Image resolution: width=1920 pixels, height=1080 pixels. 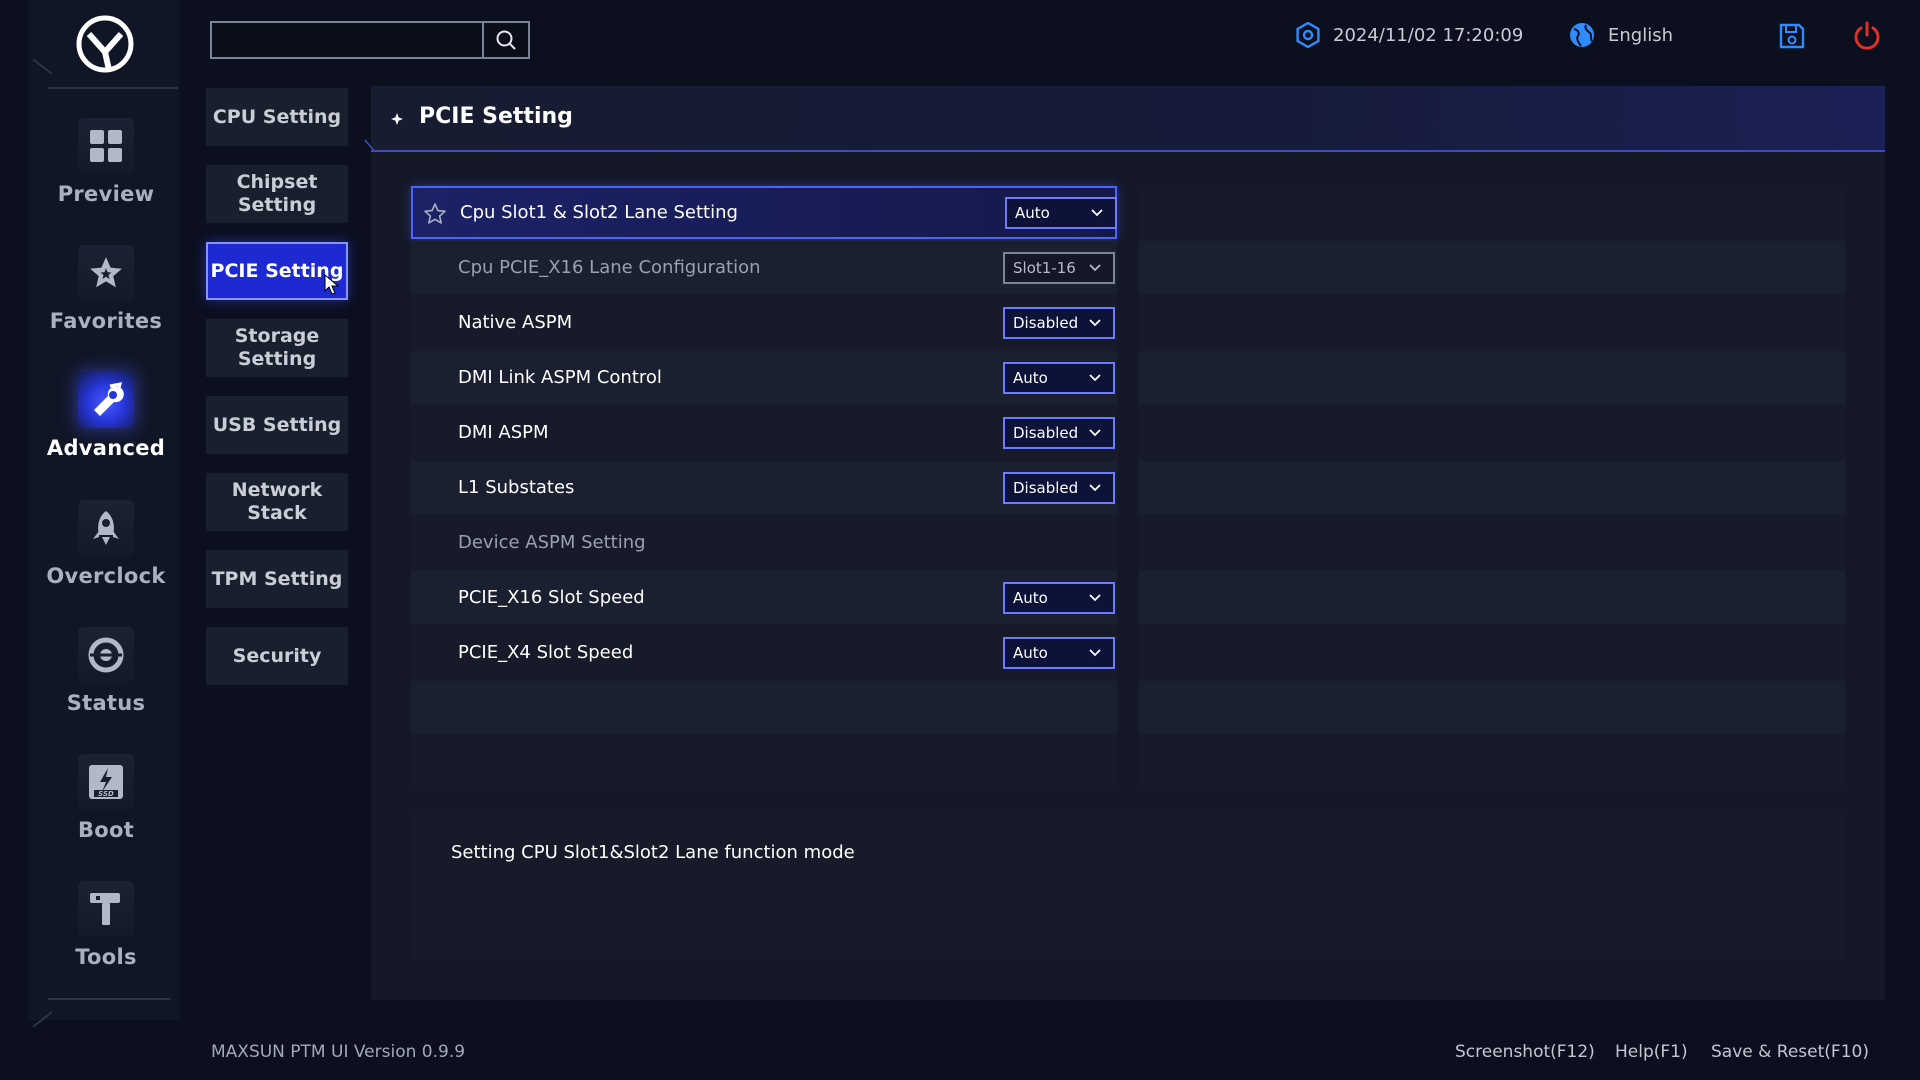 What do you see at coordinates (105, 44) in the screenshot?
I see `maxsun-logo` at bounding box center [105, 44].